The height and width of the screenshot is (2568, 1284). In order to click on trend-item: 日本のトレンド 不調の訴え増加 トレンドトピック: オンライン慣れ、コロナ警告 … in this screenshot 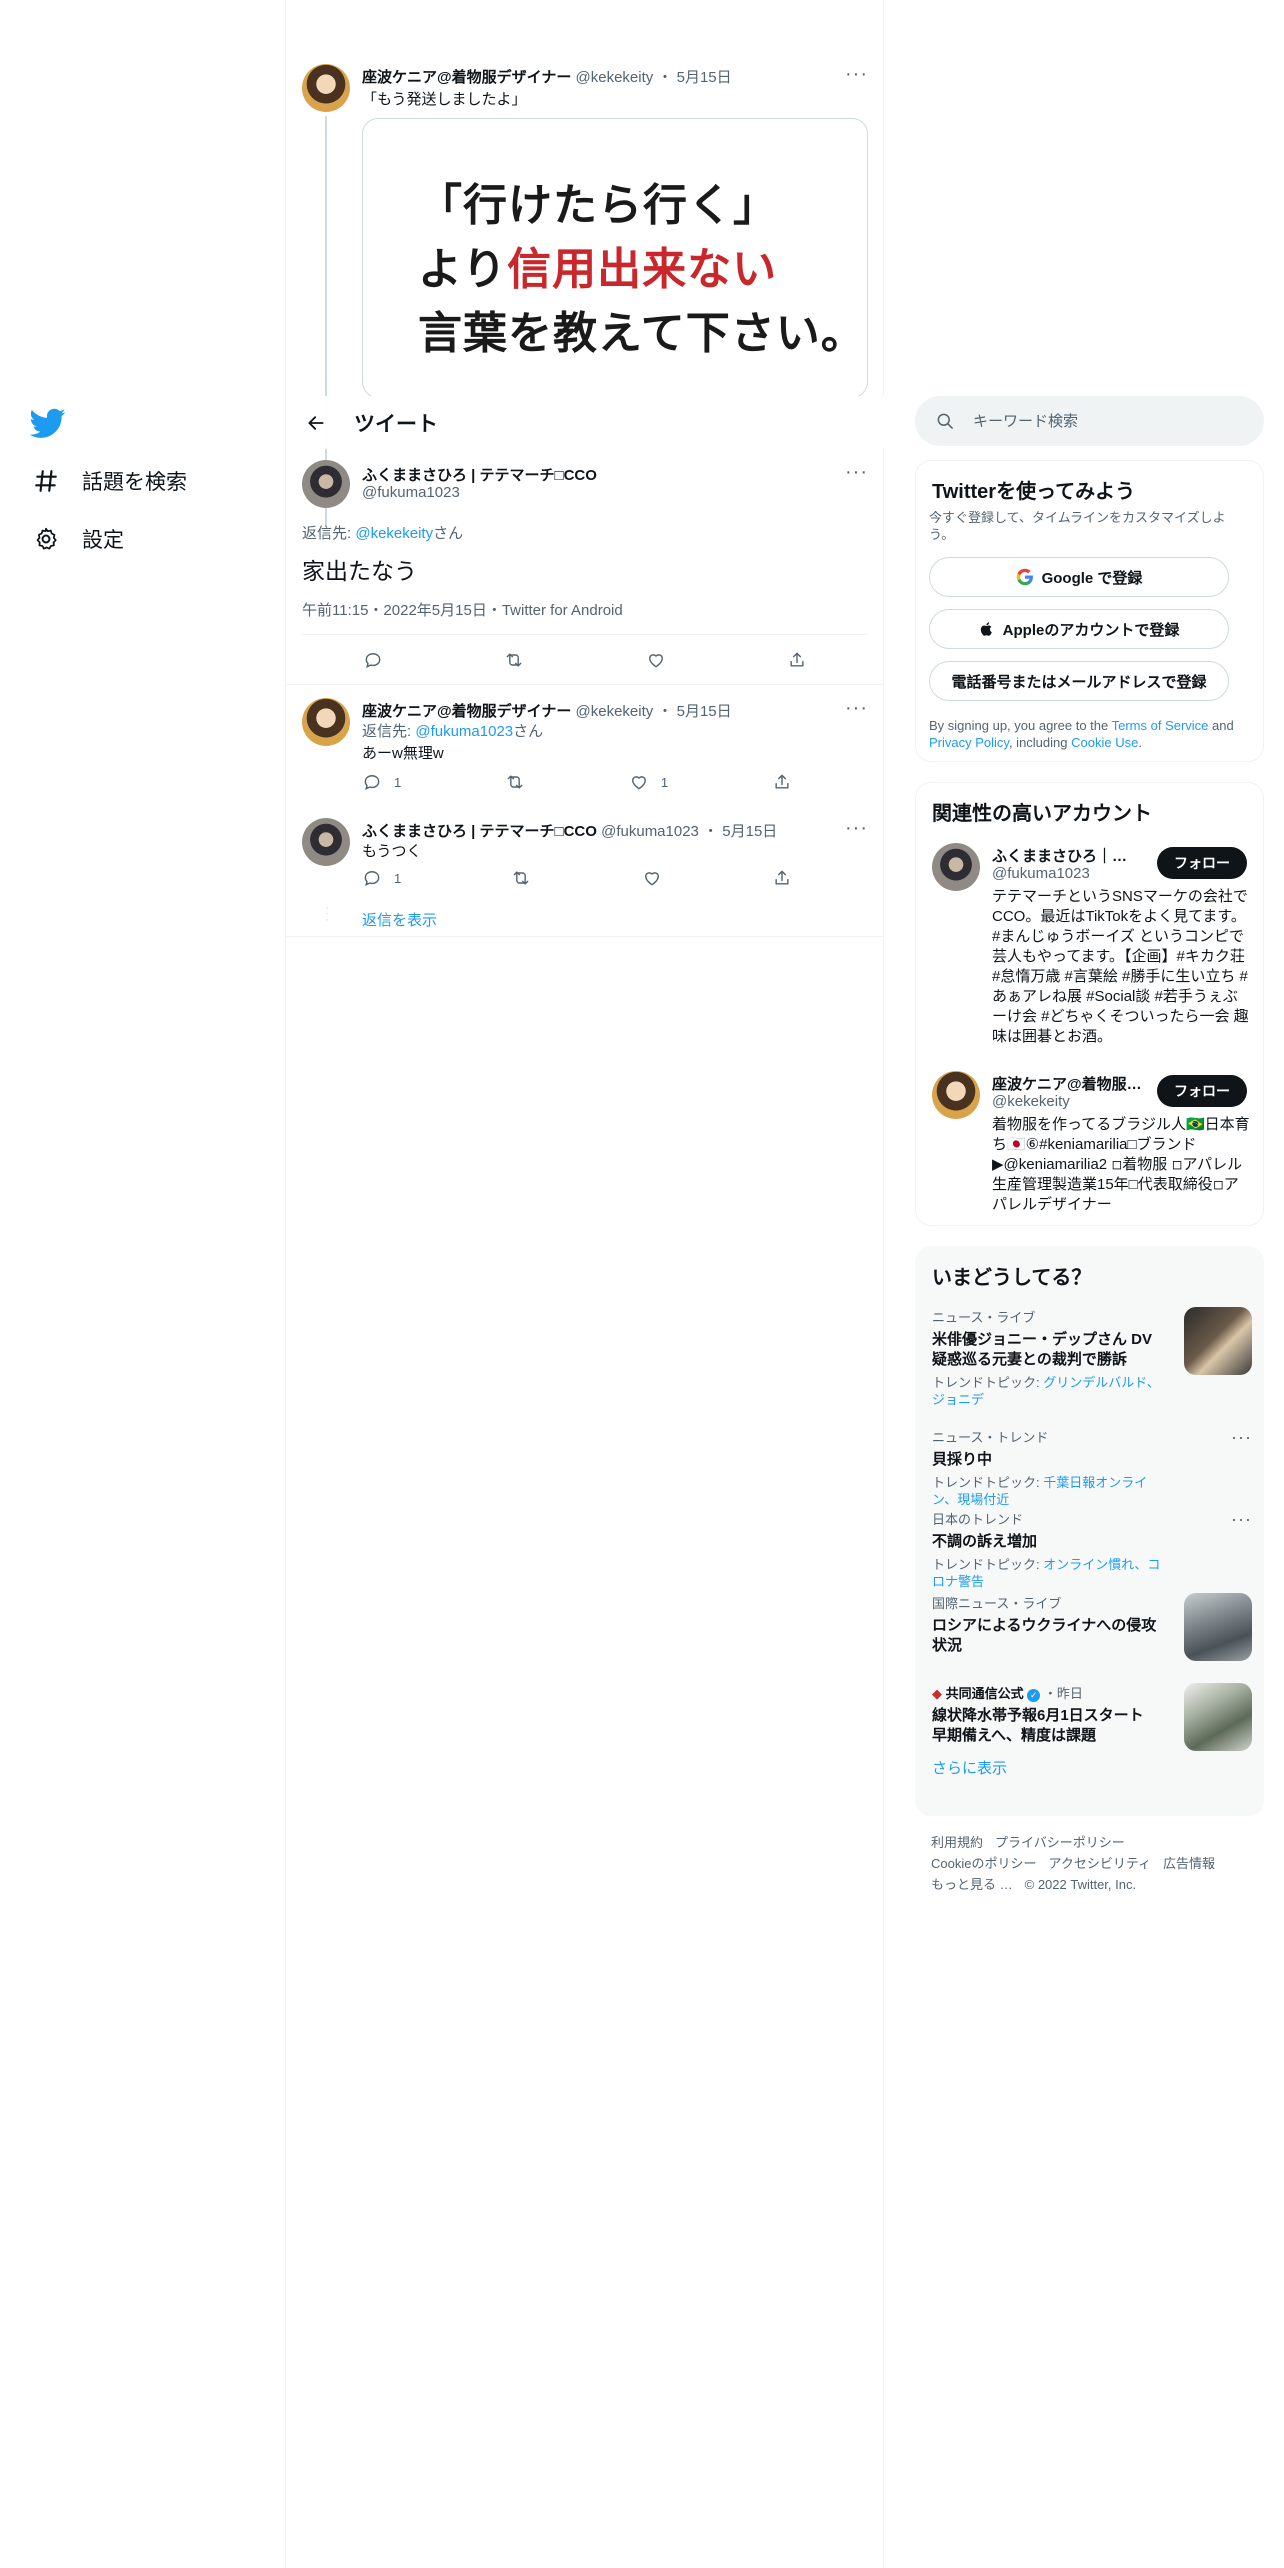, I will do `click(1092, 1549)`.